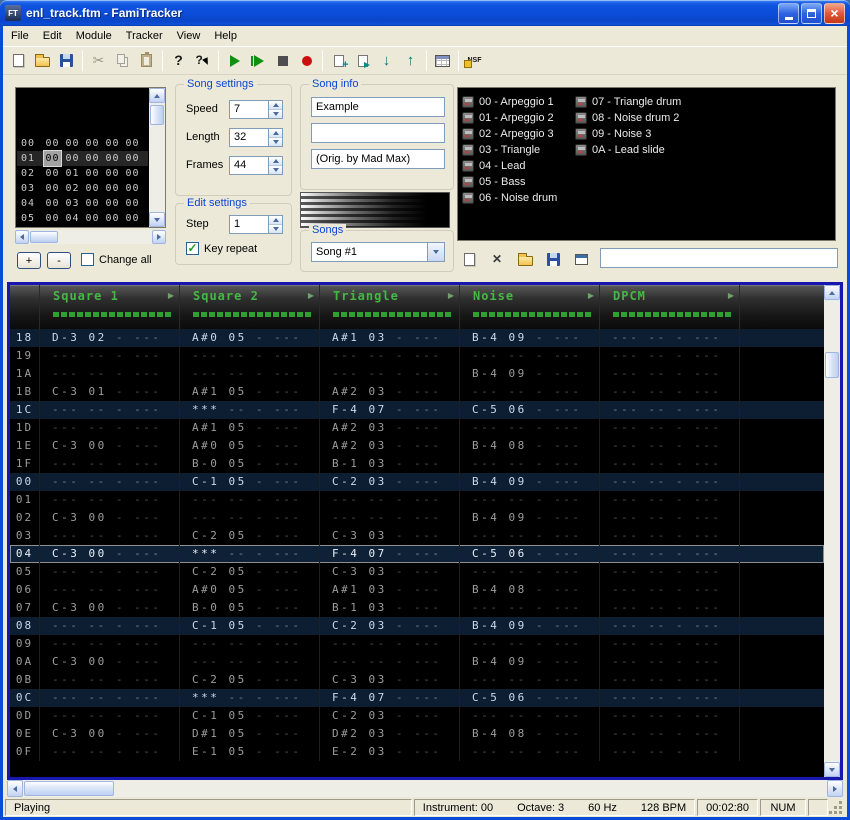  I want to click on new-instrument-button, so click(469, 259).